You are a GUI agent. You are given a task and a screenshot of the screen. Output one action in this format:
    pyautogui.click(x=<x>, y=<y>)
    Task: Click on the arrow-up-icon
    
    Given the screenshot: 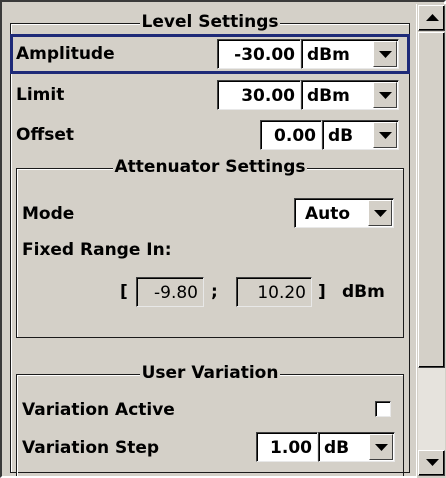 What is the action you would take?
    pyautogui.click(x=432, y=17)
    